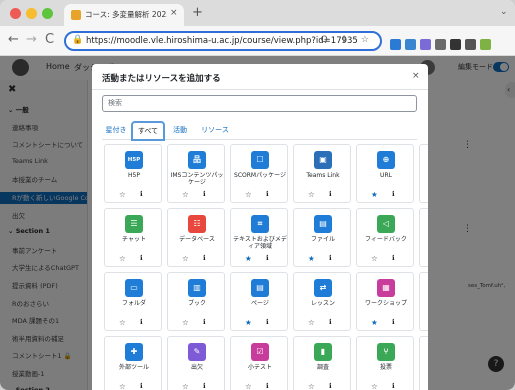  Describe the element at coordinates (133, 173) in the screenshot. I see `activity-card: H5P H5P ☆ ℹ` at that location.